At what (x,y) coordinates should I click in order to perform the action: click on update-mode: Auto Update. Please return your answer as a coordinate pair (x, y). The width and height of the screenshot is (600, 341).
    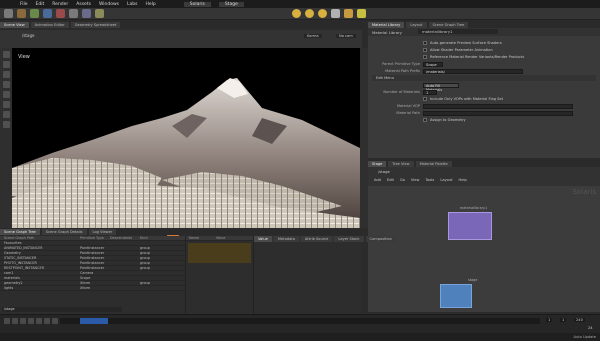
    Looking at the image, I should click on (584, 337).